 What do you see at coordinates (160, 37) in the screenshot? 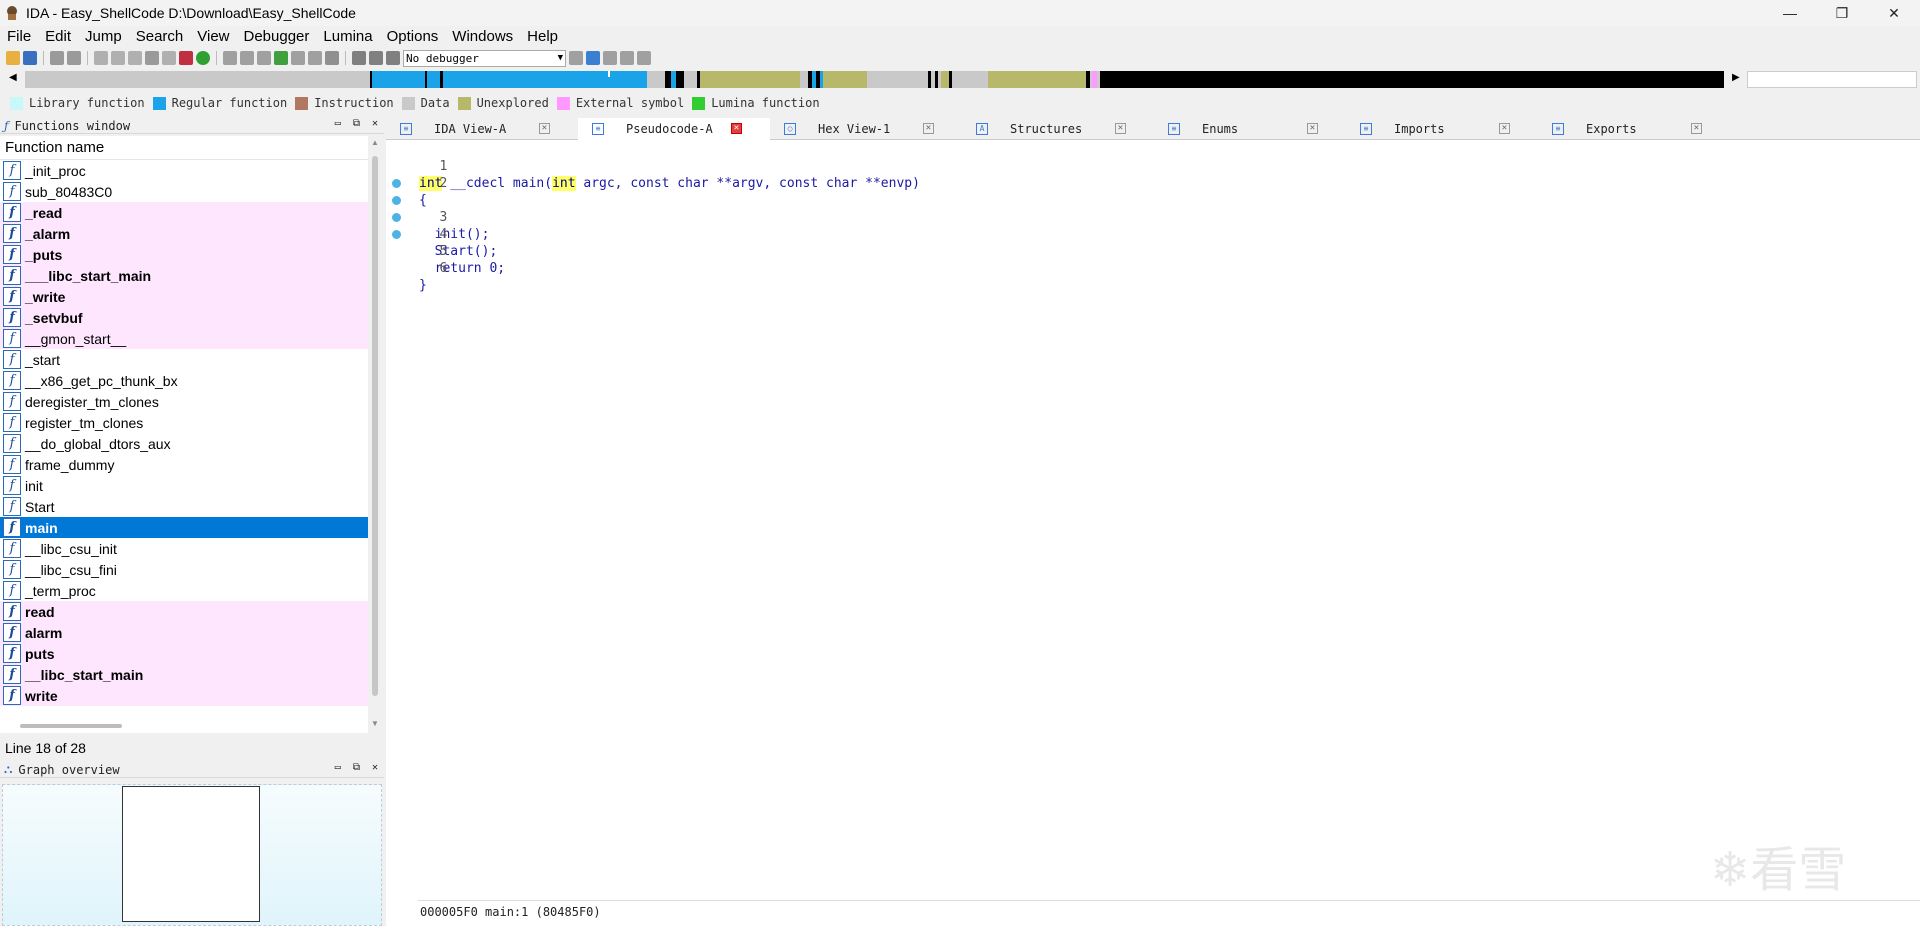
I see `menu-search: Search` at bounding box center [160, 37].